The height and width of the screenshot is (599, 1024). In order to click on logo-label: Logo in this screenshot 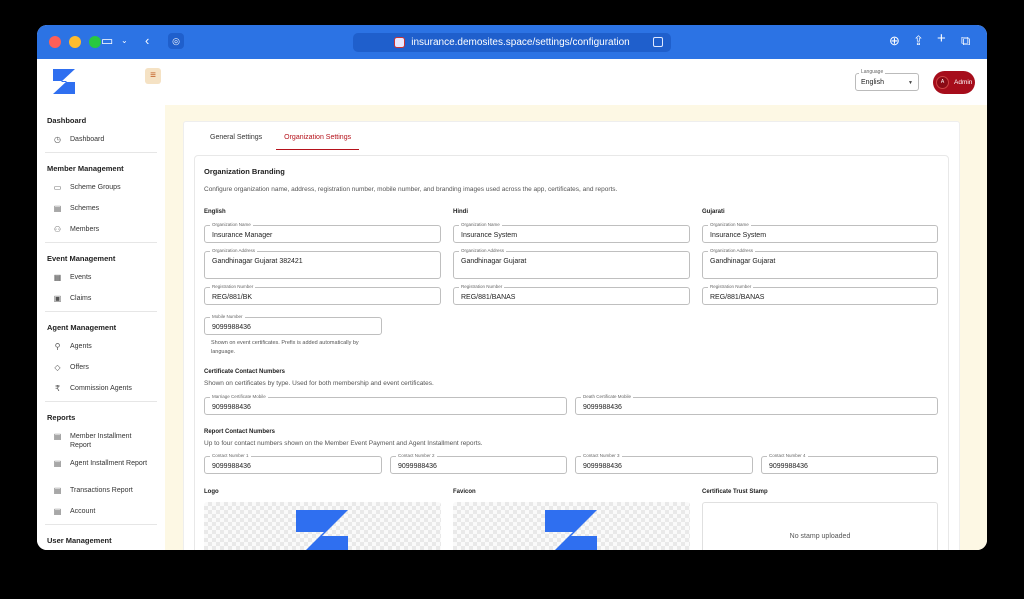, I will do `click(211, 492)`.